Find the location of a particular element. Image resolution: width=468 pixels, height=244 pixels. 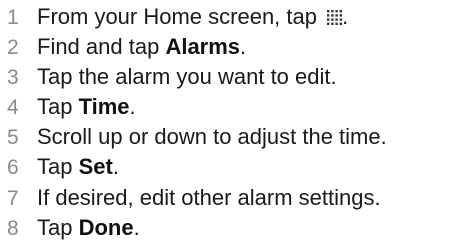

step-text: Tap the alarm you want to edit. is located at coordinates (187, 77).